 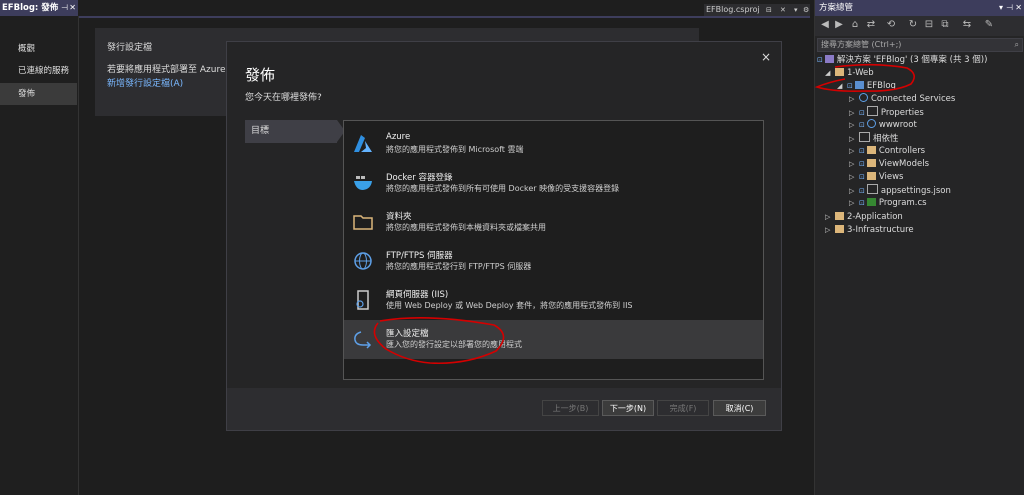 What do you see at coordinates (419, 256) in the screenshot?
I see `option-name: FTP/FTPS 伺服器` at bounding box center [419, 256].